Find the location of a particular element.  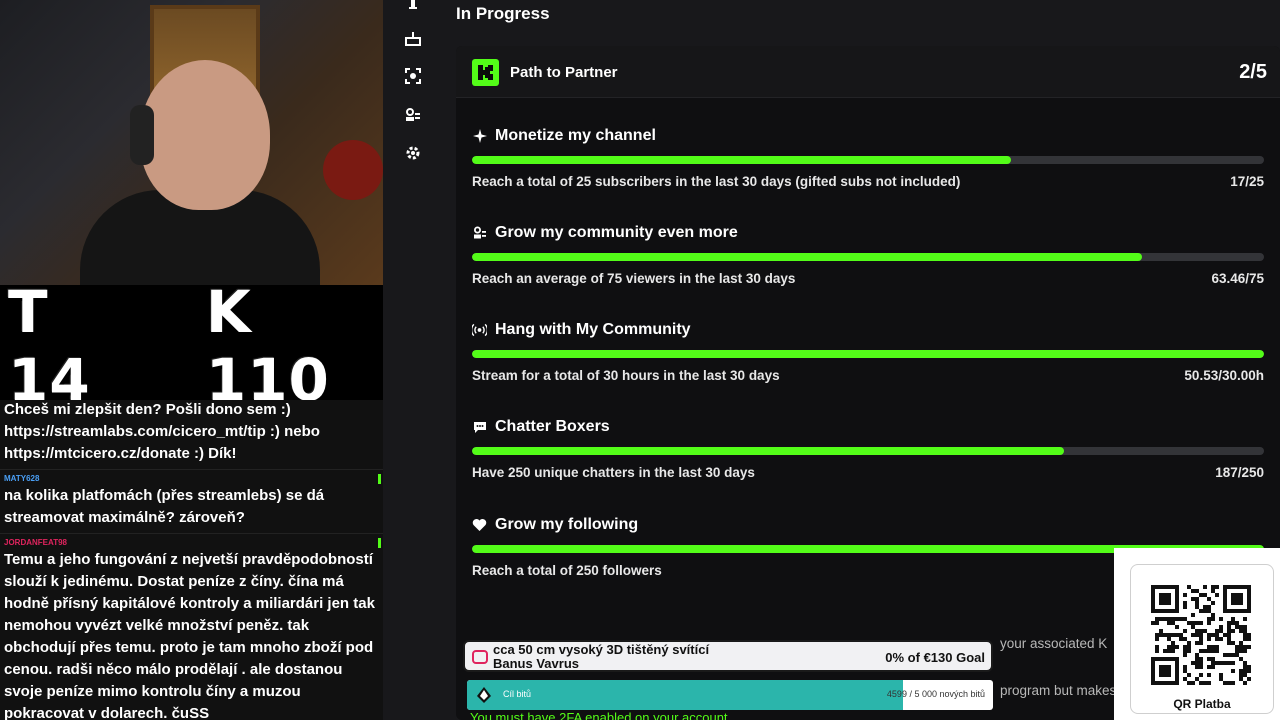

card-progress-count: 2/5 is located at coordinates (1253, 72).